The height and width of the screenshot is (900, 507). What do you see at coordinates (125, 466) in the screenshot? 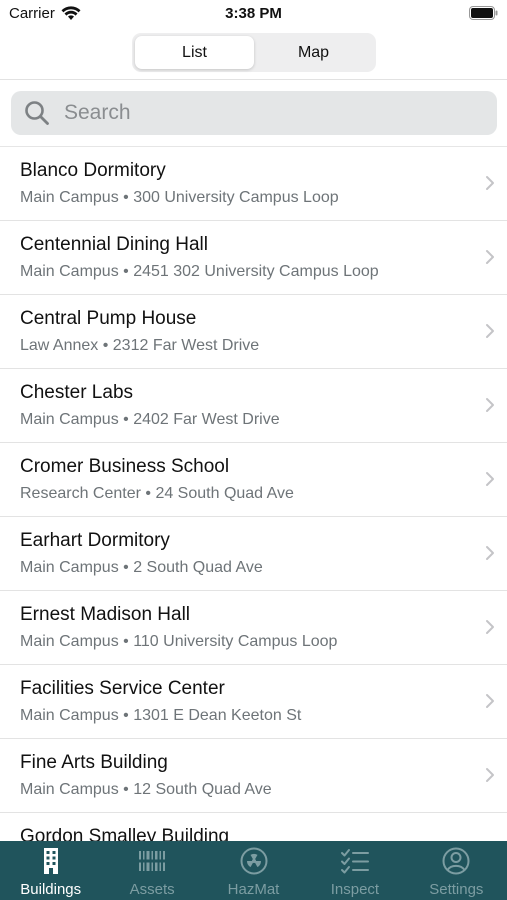
I see `building-name: Cromer Business School` at bounding box center [125, 466].